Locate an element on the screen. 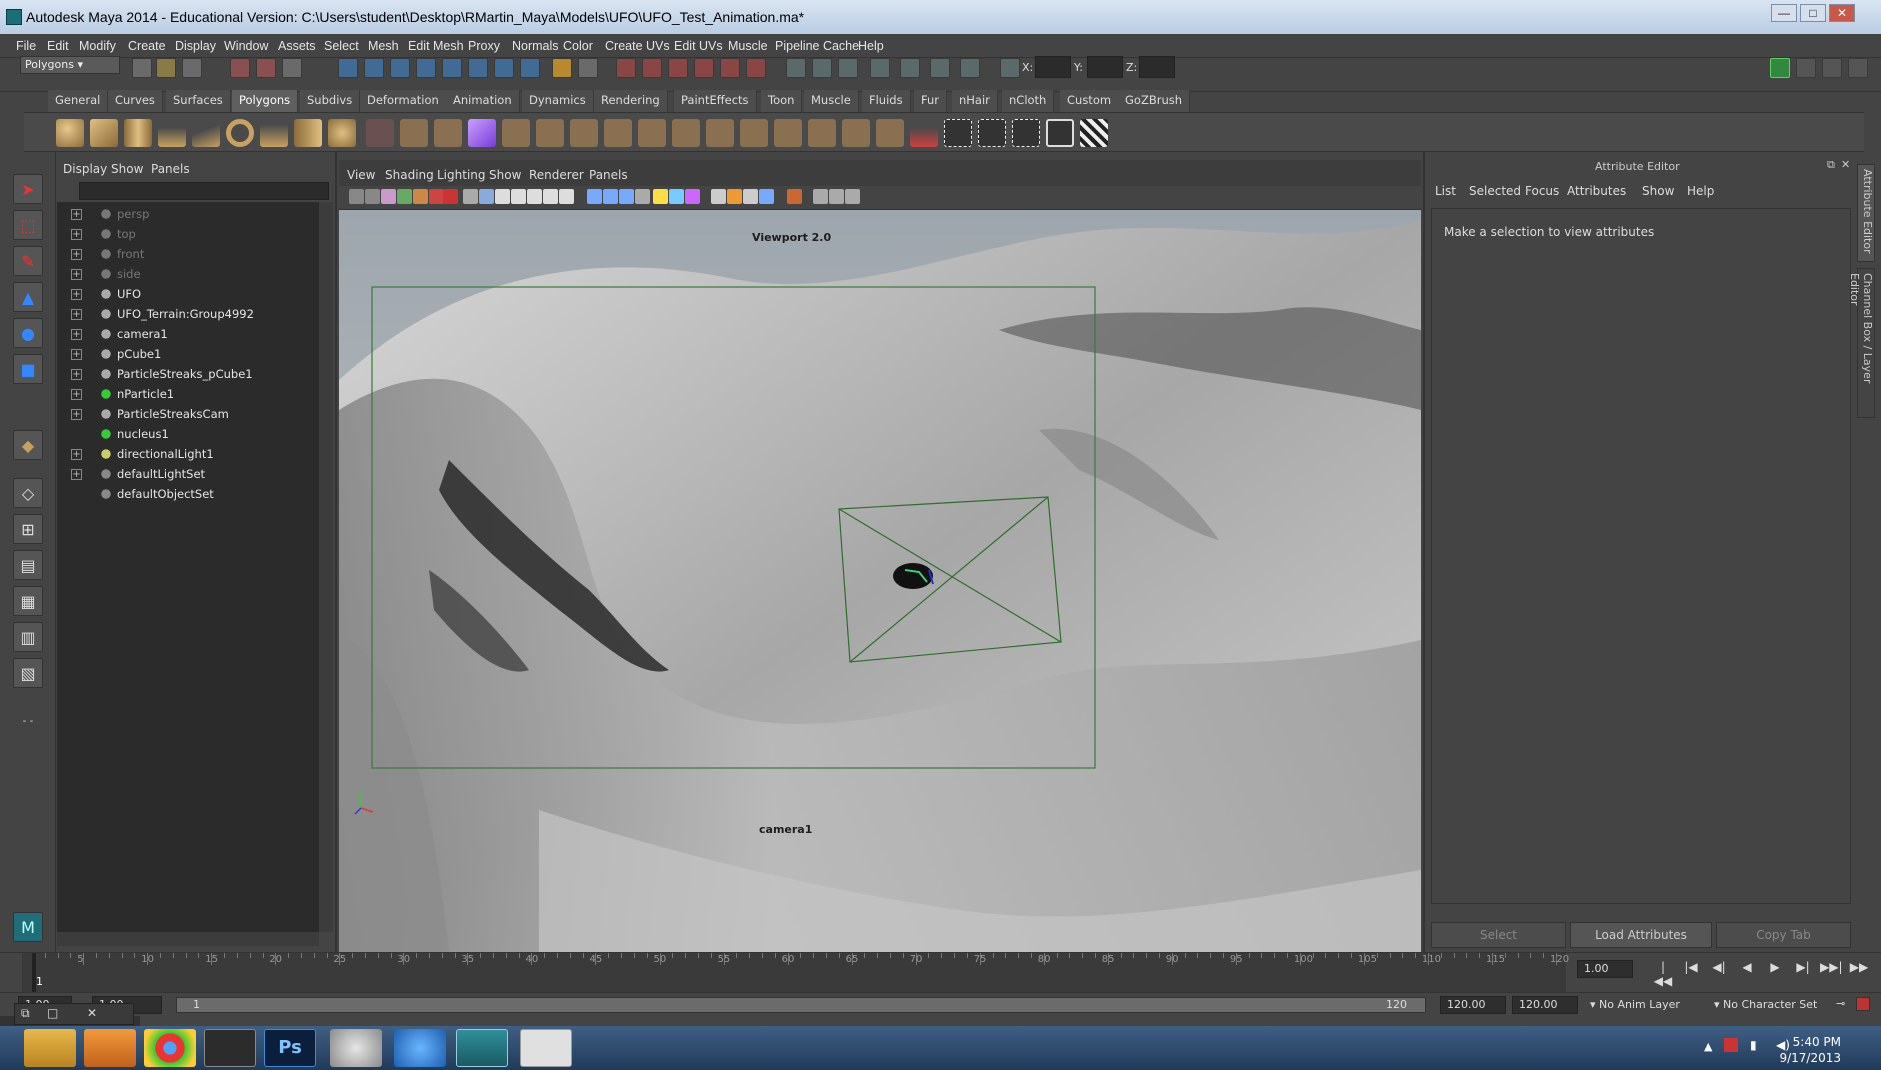 The width and height of the screenshot is (1881, 1070). menu-select: Select is located at coordinates (341, 46).